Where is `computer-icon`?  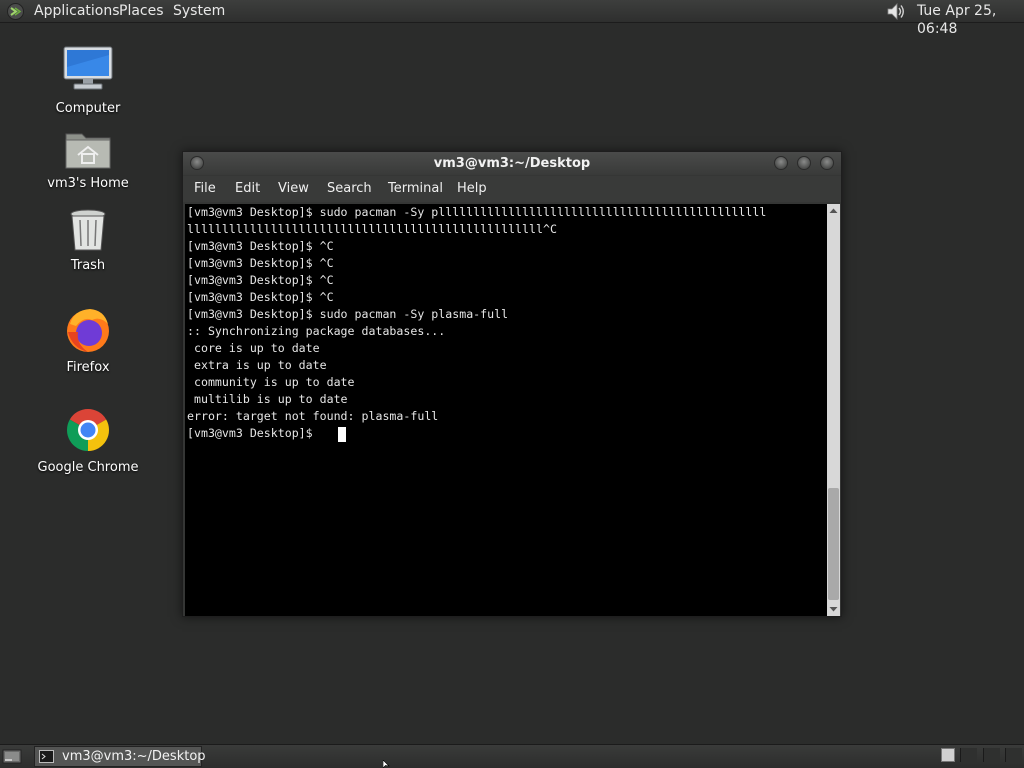 computer-icon is located at coordinates (88, 68).